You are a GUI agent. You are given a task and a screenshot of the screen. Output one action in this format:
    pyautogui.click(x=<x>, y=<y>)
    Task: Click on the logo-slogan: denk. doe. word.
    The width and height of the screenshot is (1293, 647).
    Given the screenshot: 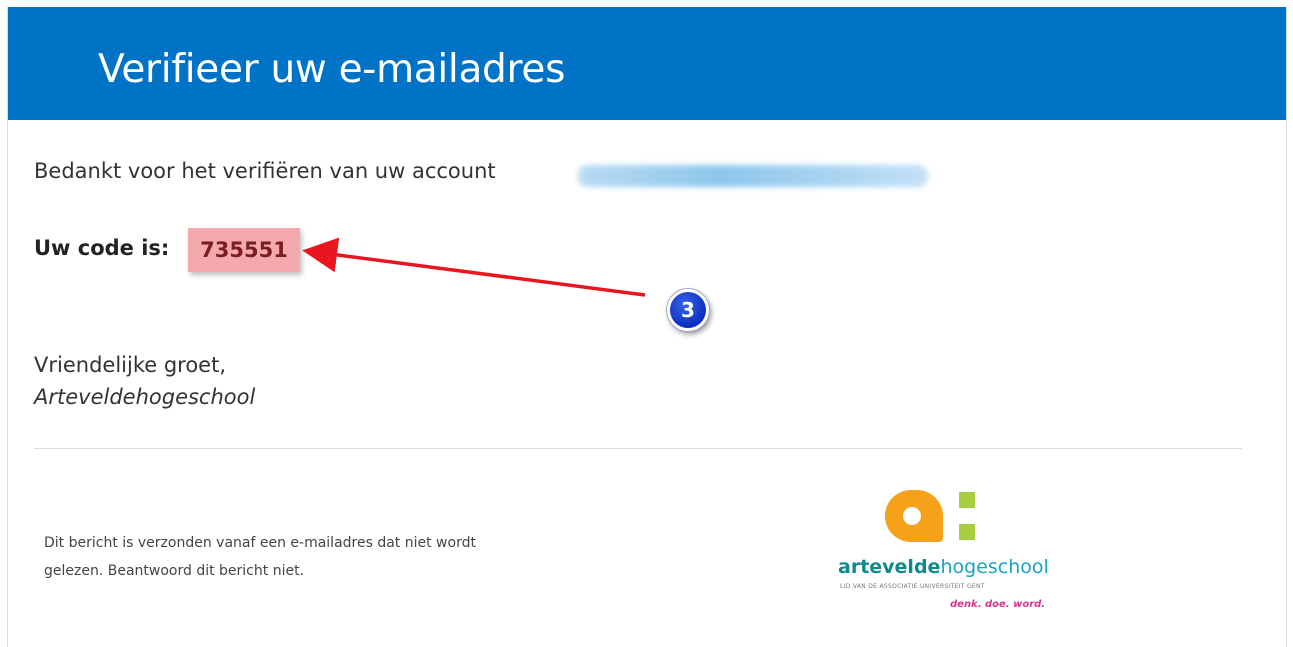 What is the action you would take?
    pyautogui.click(x=998, y=604)
    